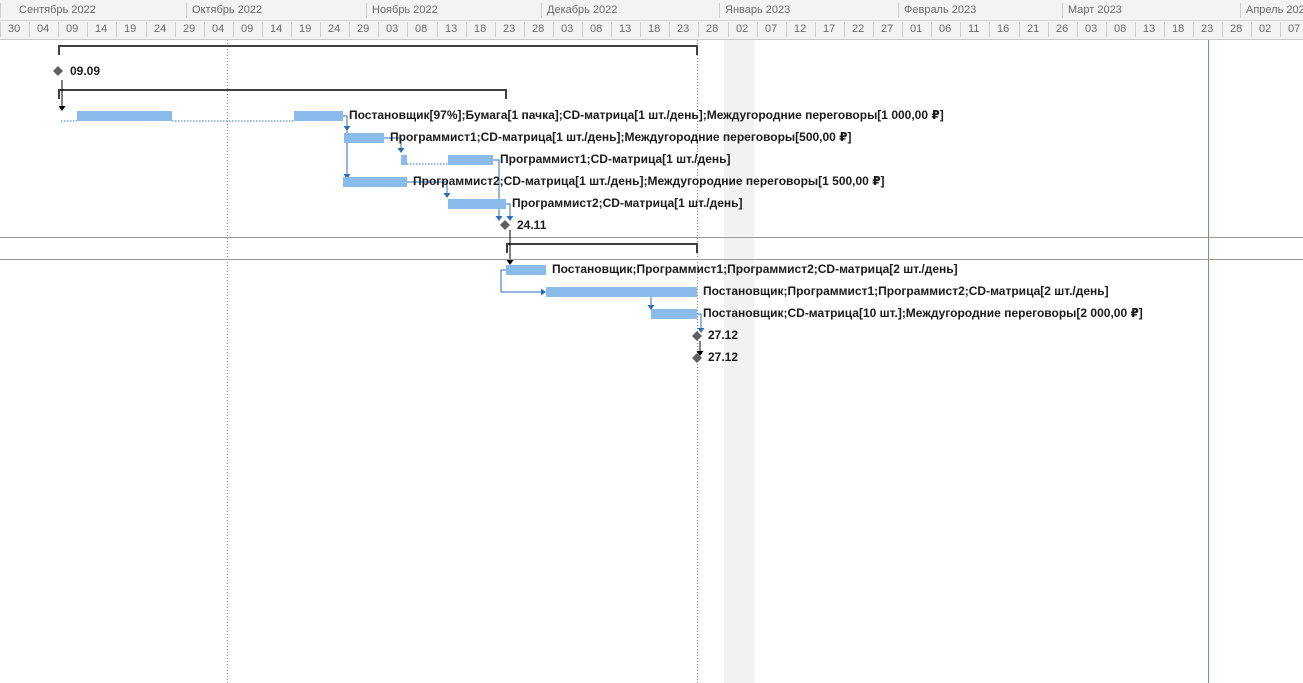 Image resolution: width=1303 pixels, height=683 pixels. Describe the element at coordinates (345, 121) in the screenshot. I see `link-task1-task2` at that location.